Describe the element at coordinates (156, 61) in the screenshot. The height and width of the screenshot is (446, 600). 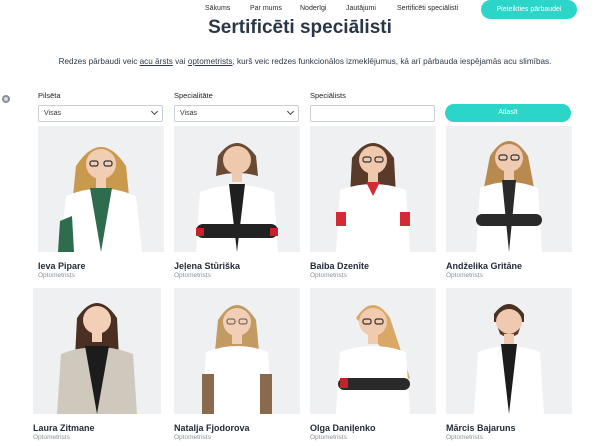
I see `eye-doctor-link: acu ārsts` at that location.